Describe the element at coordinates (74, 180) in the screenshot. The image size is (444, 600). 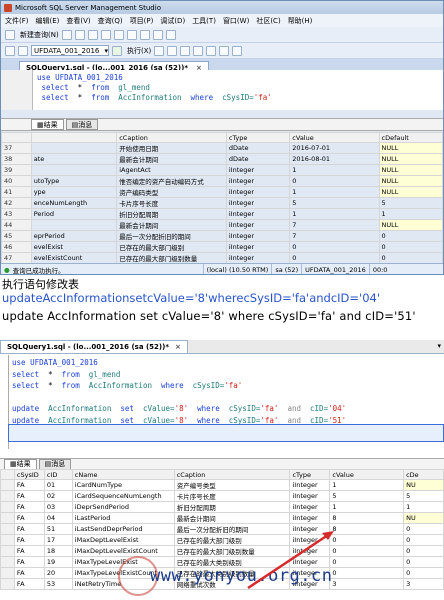
I see `table-cell: utoType` at that location.